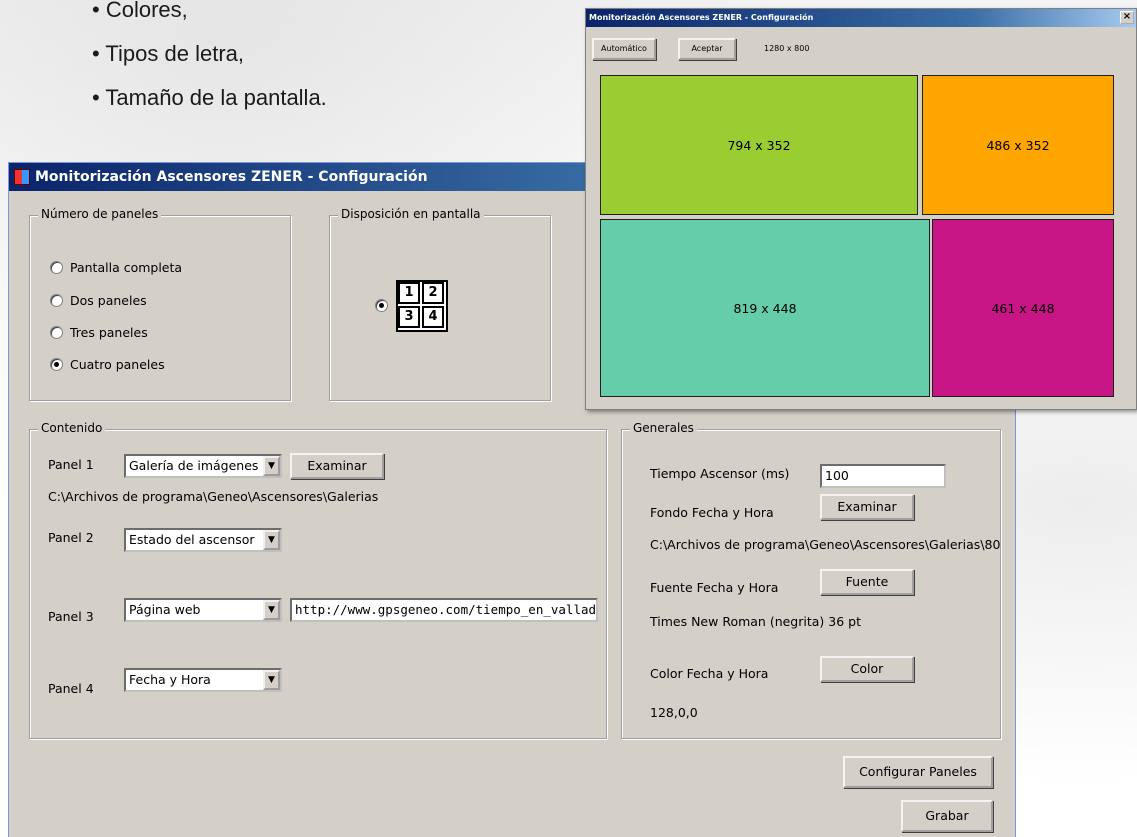  What do you see at coordinates (707, 49) in the screenshot?
I see `aceptar-button: Aceptar` at bounding box center [707, 49].